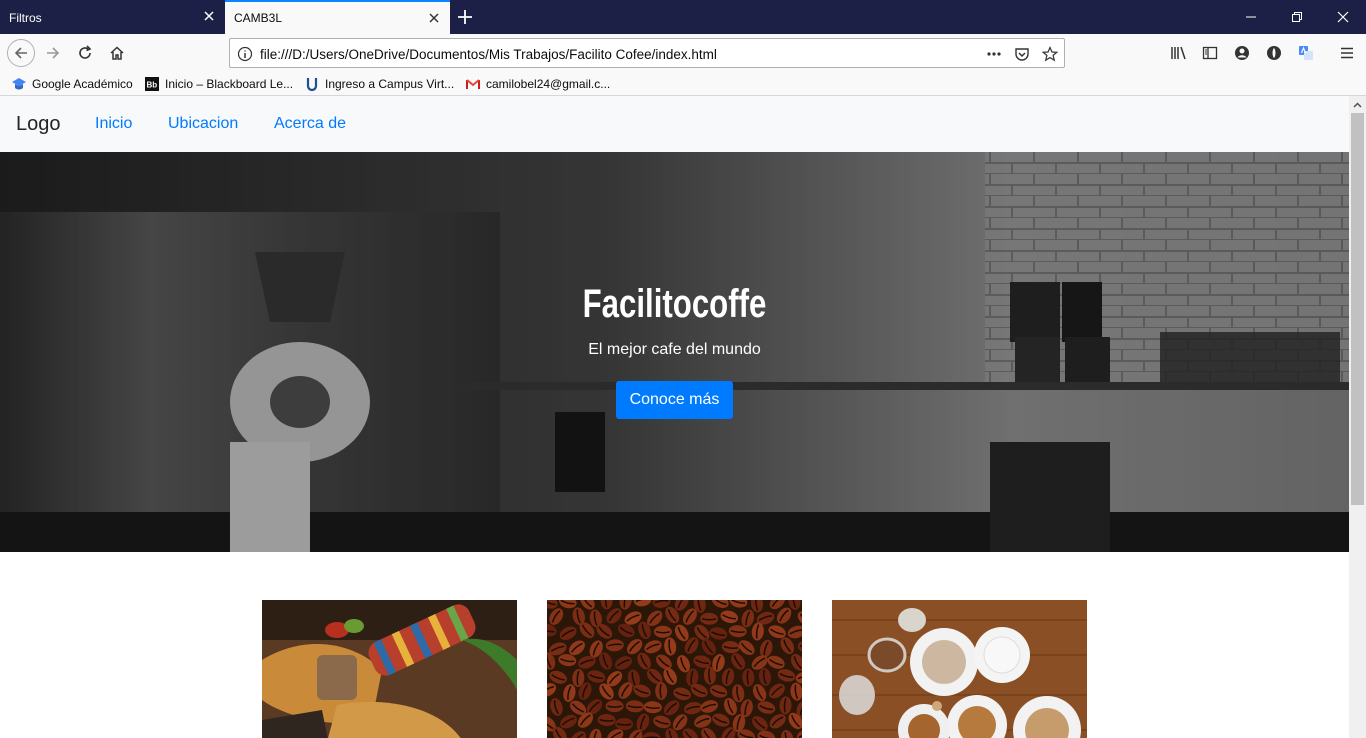  I want to click on page-scrollbar, so click(1357, 417).